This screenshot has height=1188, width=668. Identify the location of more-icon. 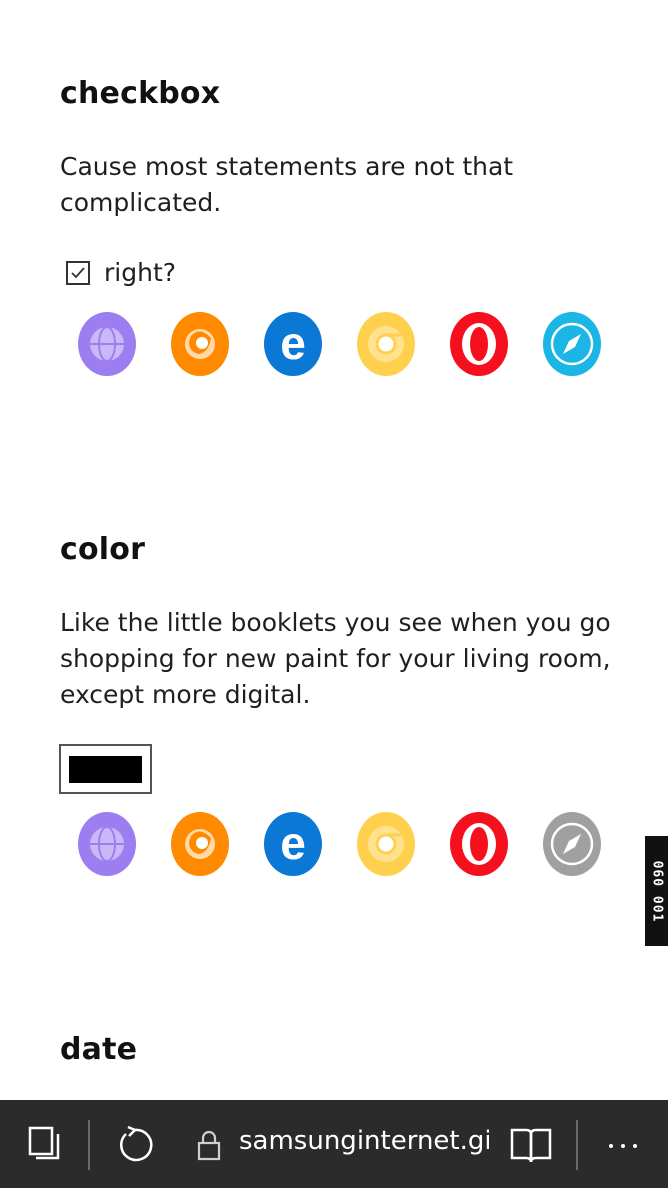
(623, 1146).